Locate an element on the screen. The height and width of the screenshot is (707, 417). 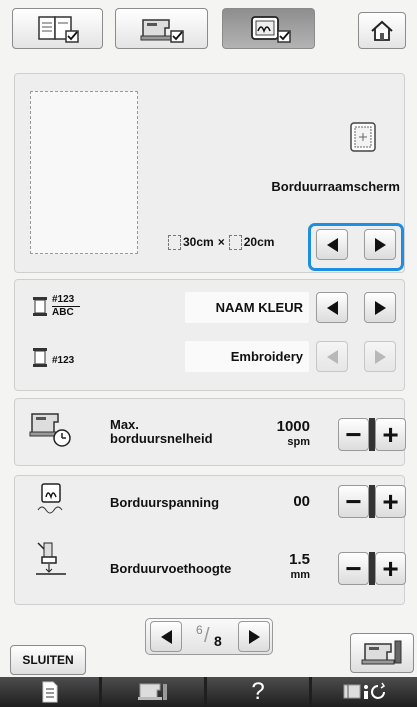
bottom-machine-button is located at coordinates (153, 692).